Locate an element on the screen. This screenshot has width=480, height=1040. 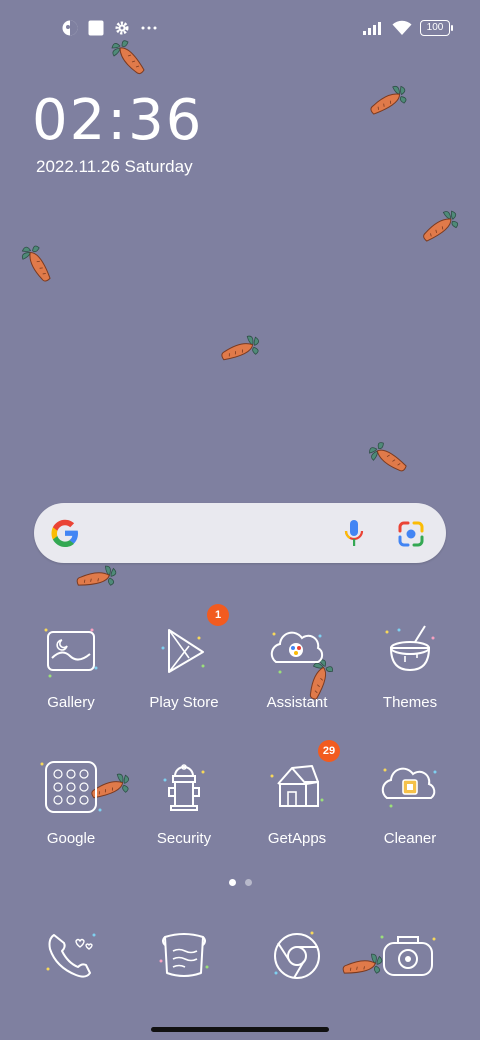
app-google-folder: Google is located at coordinates (71, 800).